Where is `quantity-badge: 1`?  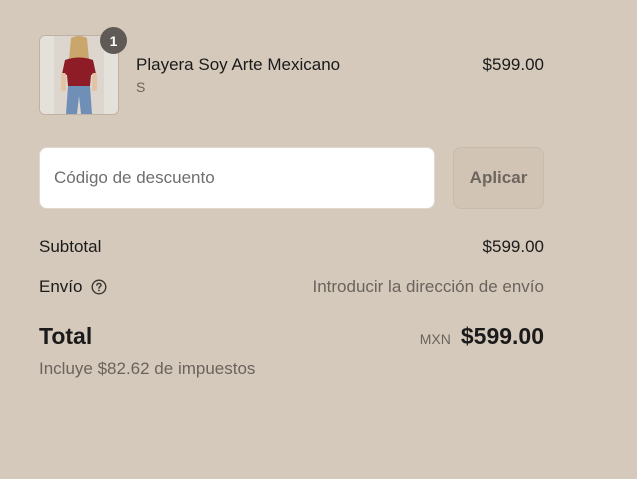
quantity-badge: 1 is located at coordinates (113, 40).